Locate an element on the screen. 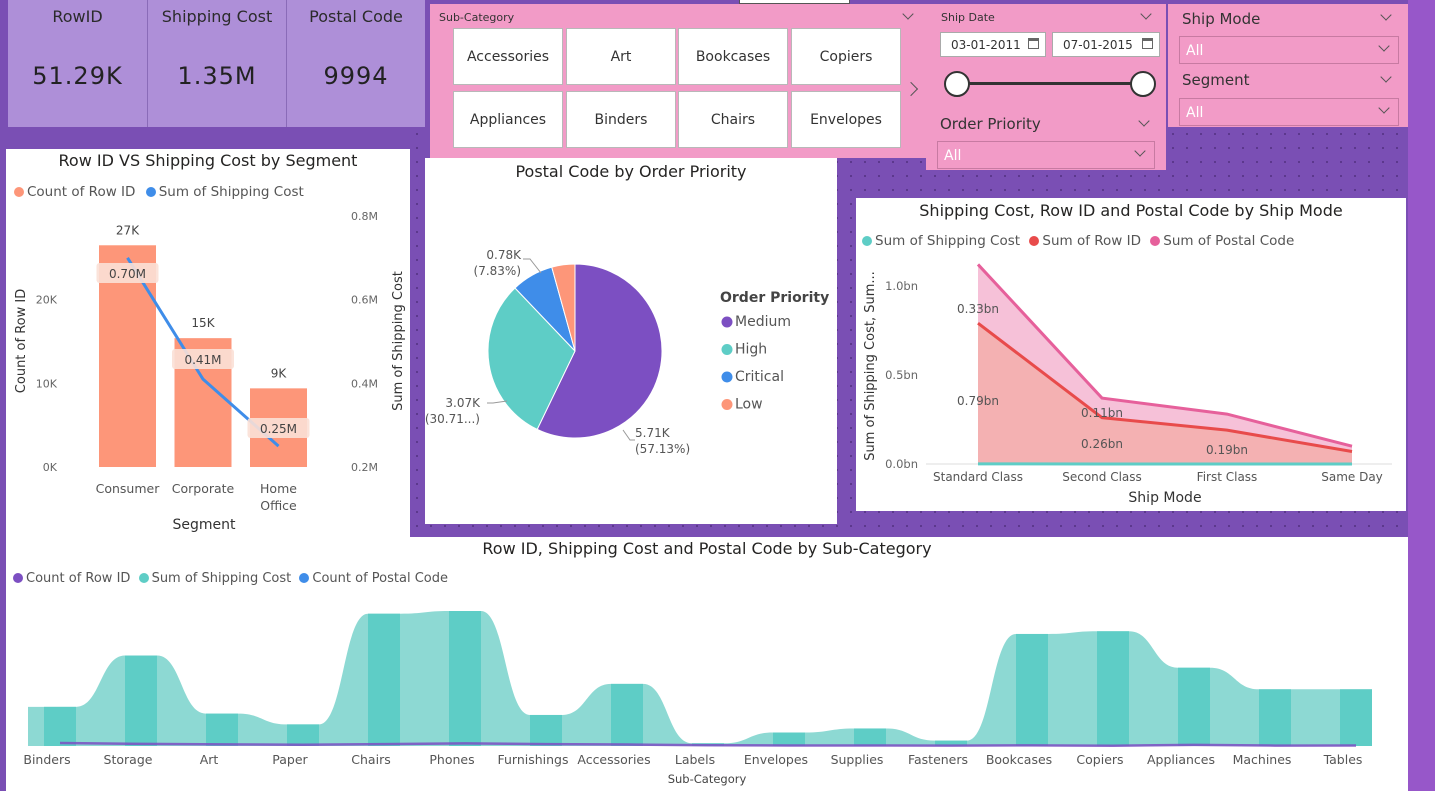 Image resolution: width=1435 pixels, height=791 pixels. start-date-value: 03-01-2011 is located at coordinates (986, 45).